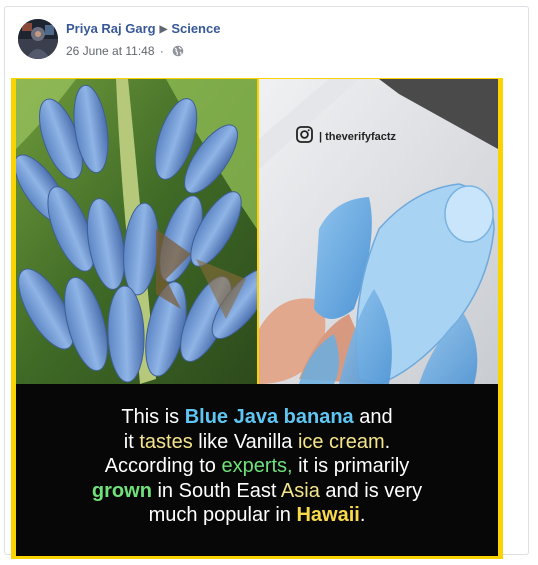 Image resolution: width=538 pixels, height=565 pixels. Describe the element at coordinates (110, 51) in the screenshot. I see `timestamp: 26 June at 11:48` at that location.